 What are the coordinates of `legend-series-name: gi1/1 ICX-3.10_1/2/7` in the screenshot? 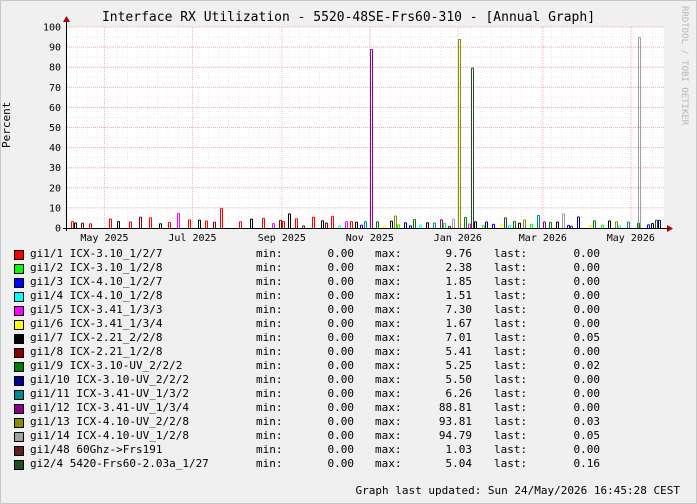 It's located at (96, 253).